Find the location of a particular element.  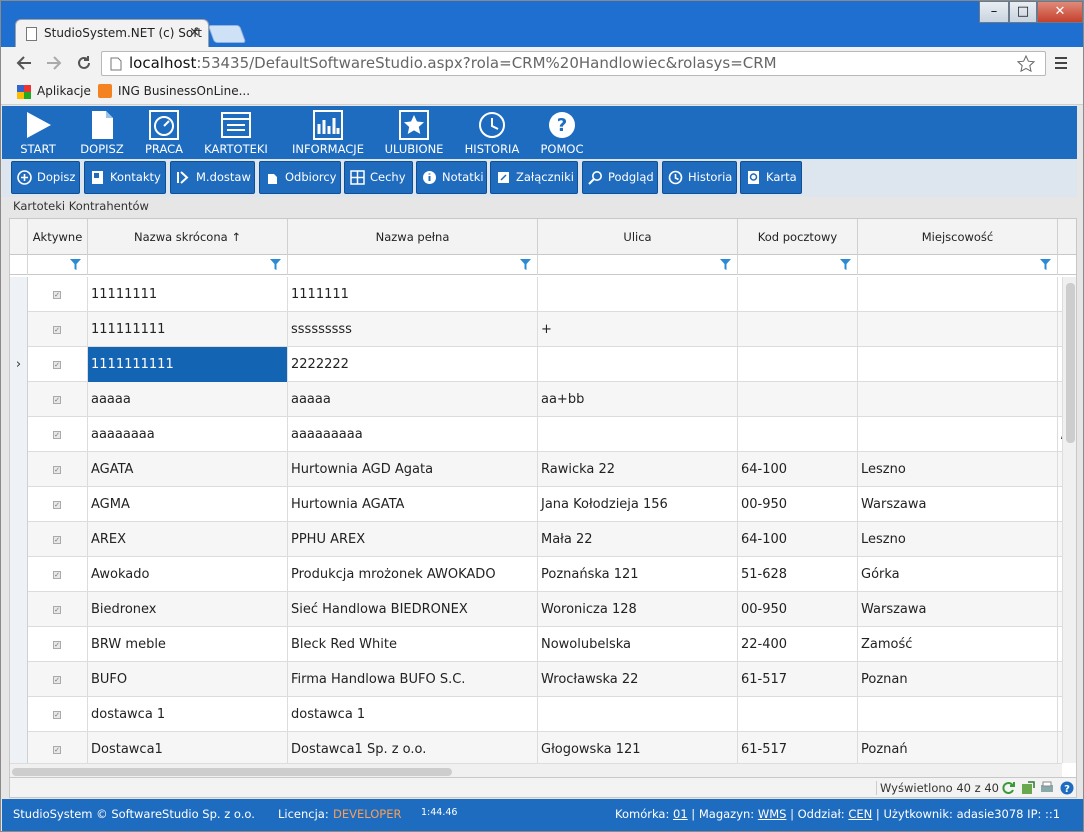

table-row: › ✓ 1111111111 2222222 is located at coordinates (536, 364).